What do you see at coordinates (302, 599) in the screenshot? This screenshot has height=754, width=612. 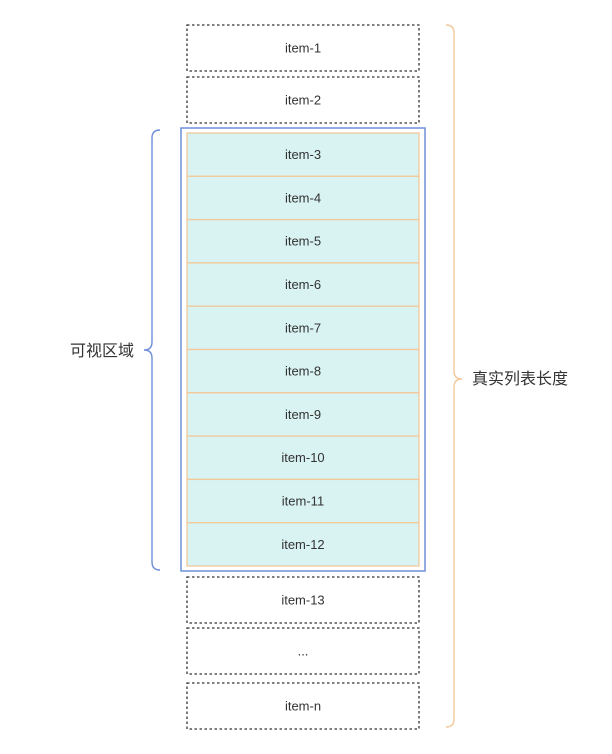 I see `after-item-0-label: item-13` at bounding box center [302, 599].